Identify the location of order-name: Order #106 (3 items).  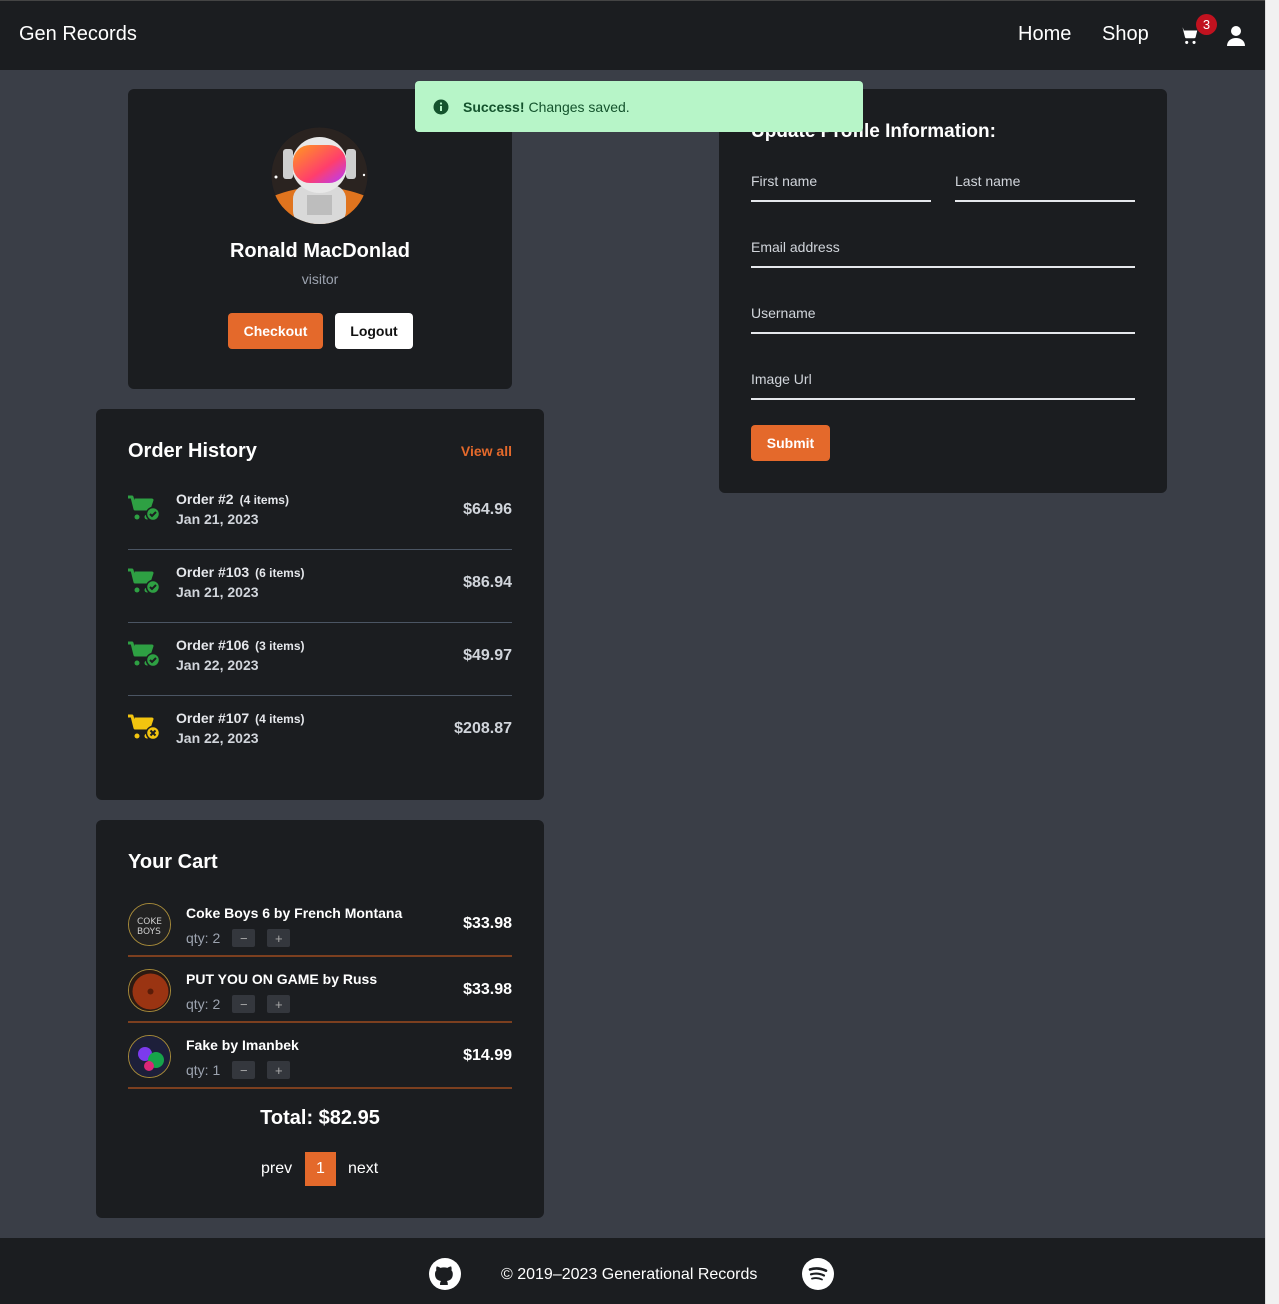
(240, 645).